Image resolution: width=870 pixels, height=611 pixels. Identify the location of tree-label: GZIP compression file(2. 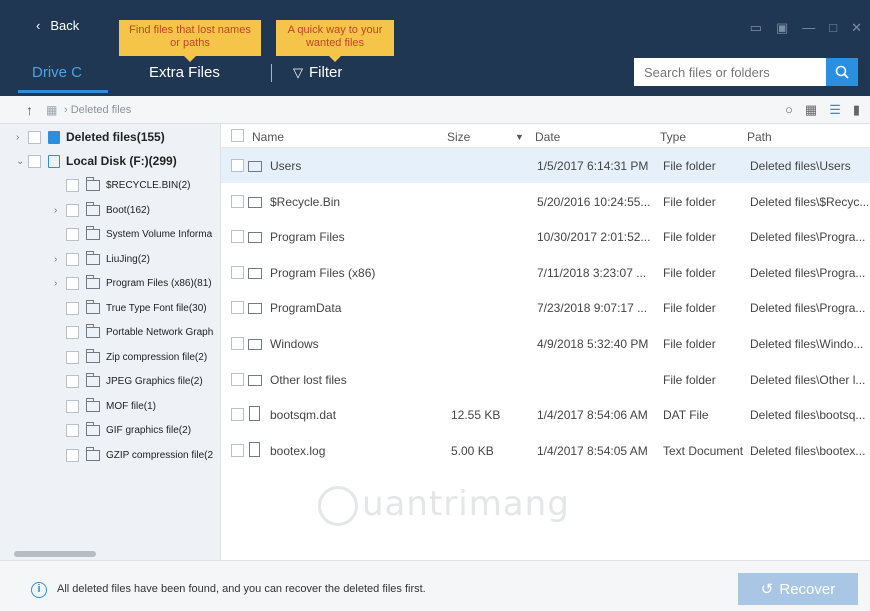
(160, 455).